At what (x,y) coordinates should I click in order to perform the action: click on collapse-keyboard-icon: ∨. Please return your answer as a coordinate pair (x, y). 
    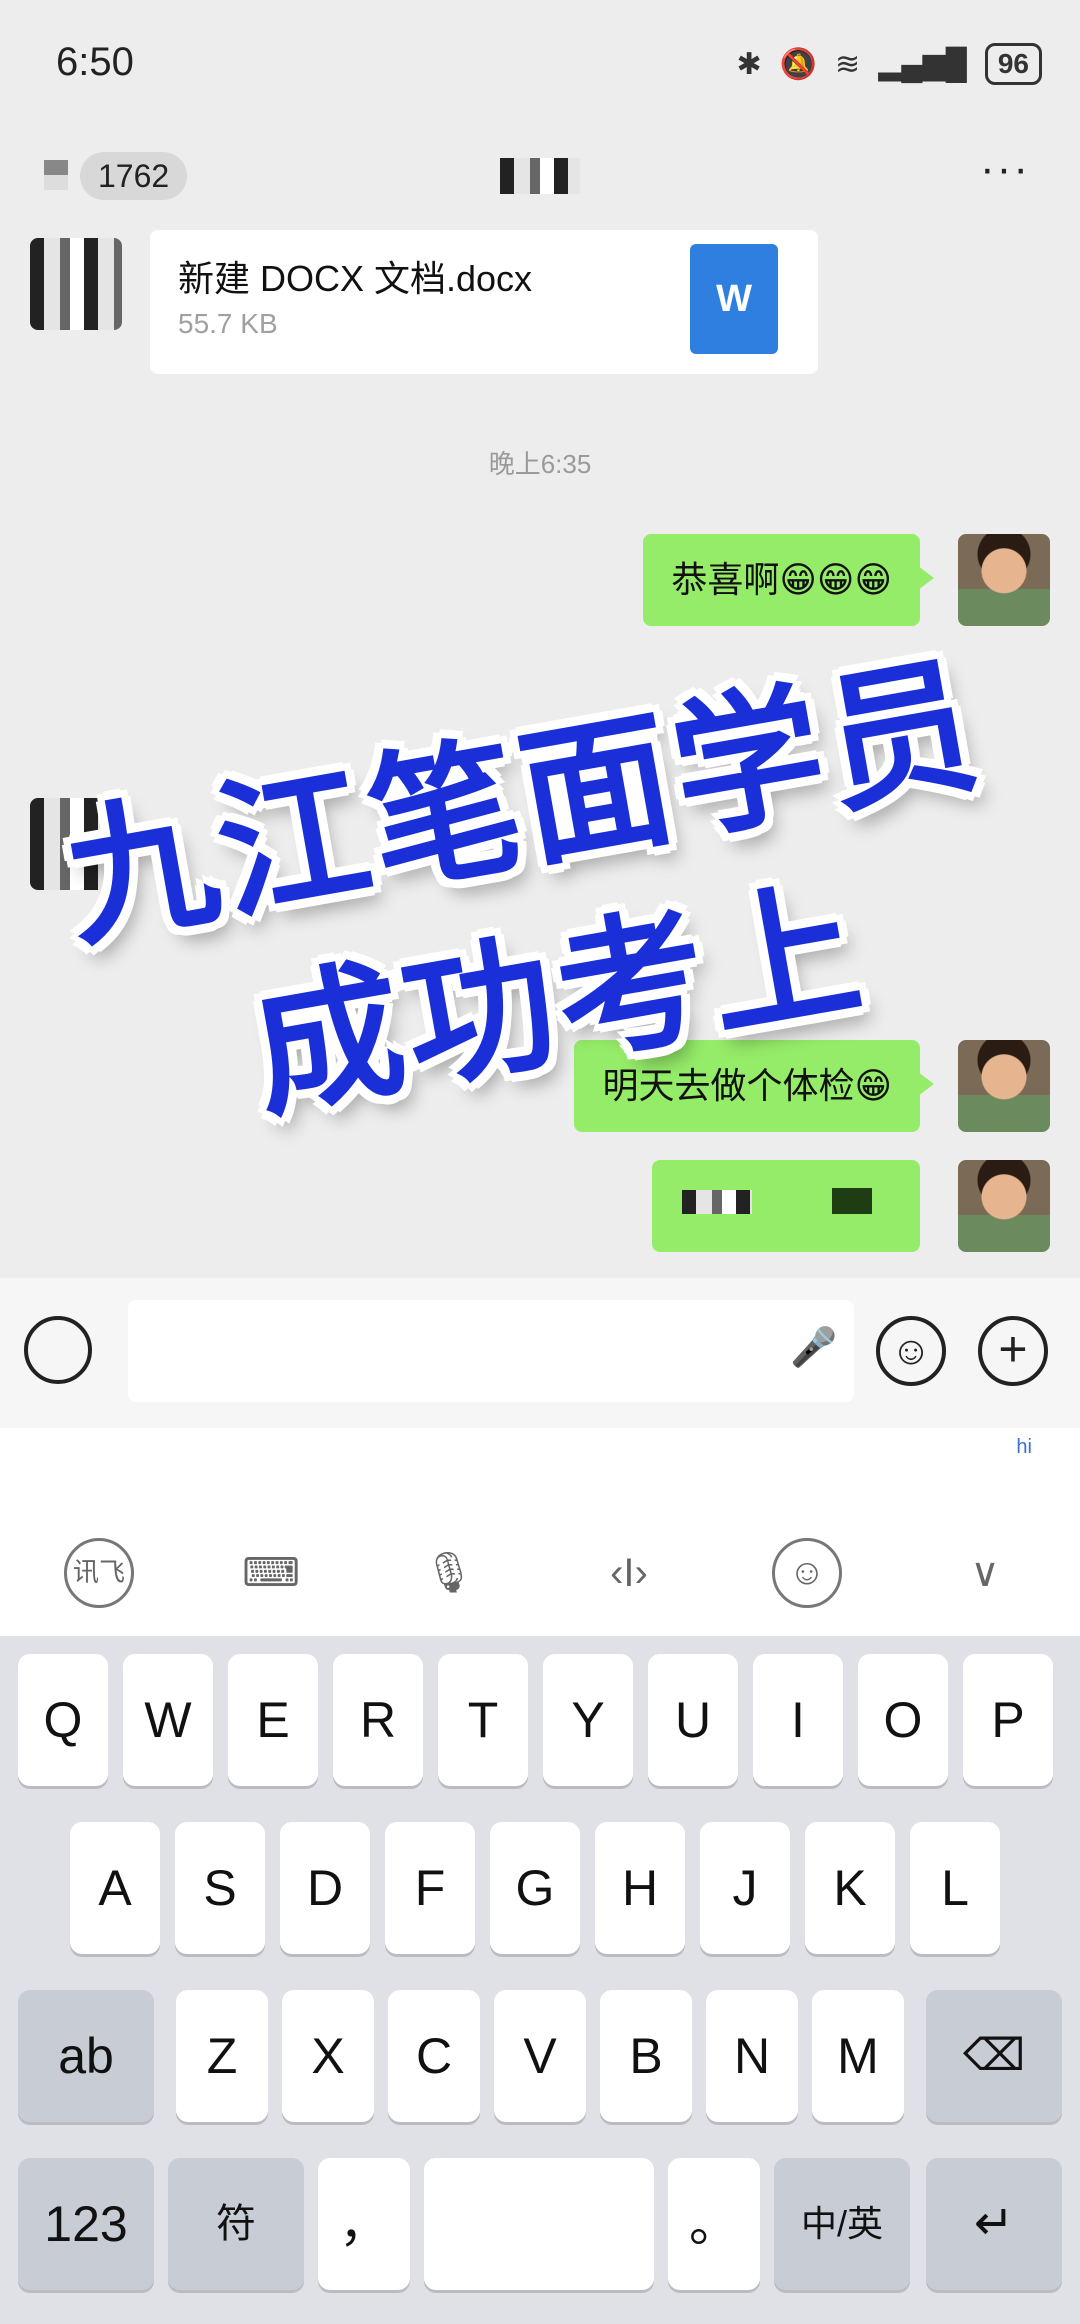
    Looking at the image, I should click on (985, 1573).